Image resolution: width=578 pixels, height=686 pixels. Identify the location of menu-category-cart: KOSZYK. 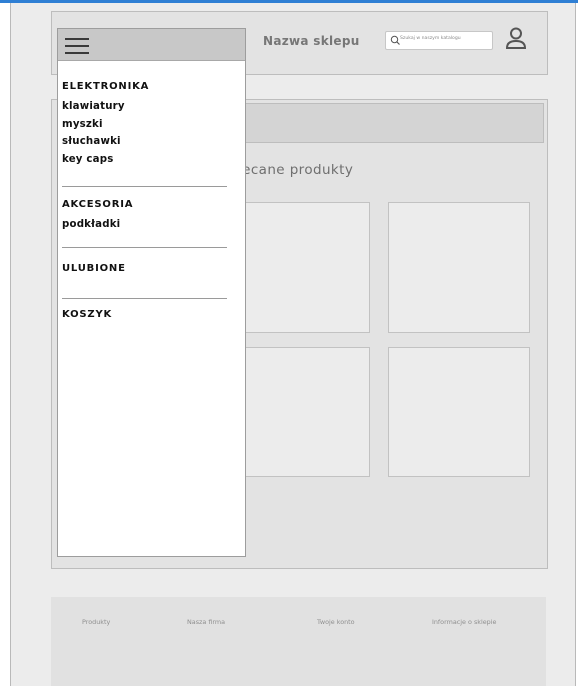
(87, 314).